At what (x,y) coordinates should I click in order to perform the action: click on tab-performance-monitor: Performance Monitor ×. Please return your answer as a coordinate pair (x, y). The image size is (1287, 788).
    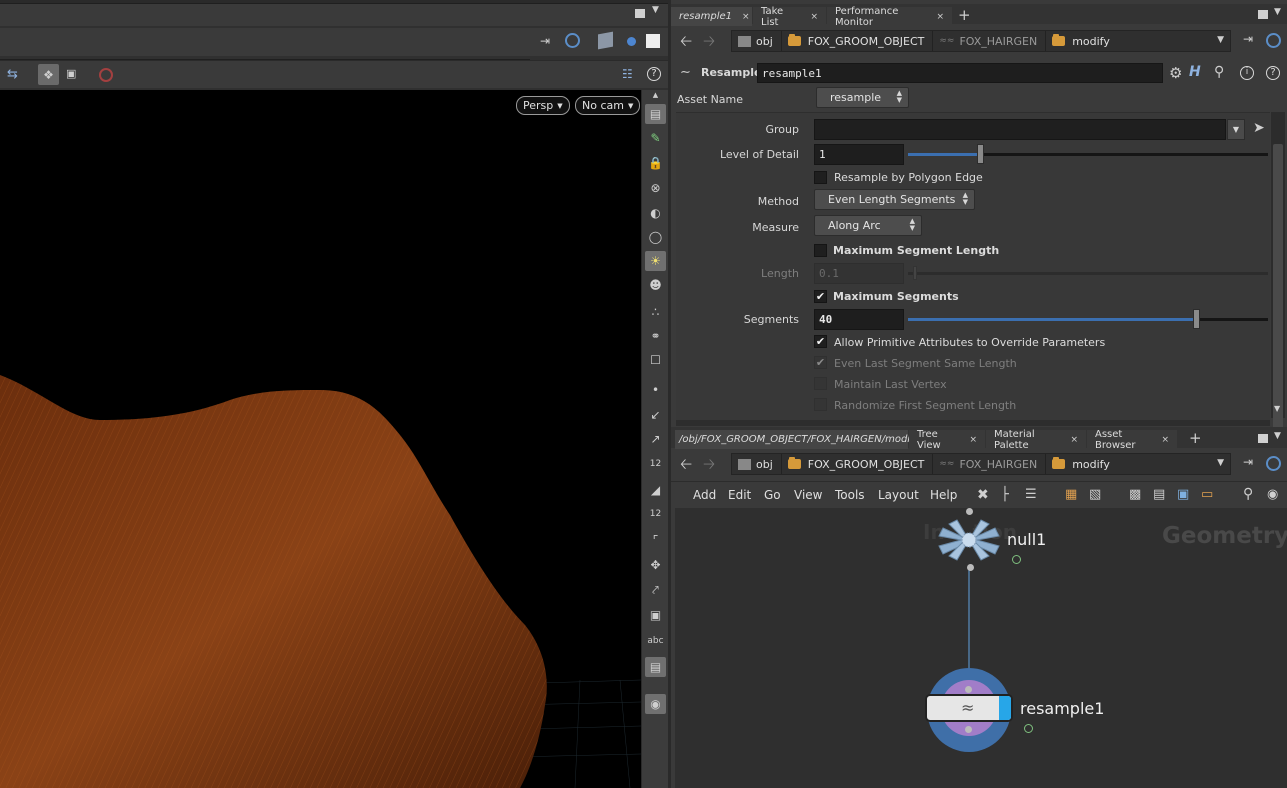
    Looking at the image, I should click on (889, 17).